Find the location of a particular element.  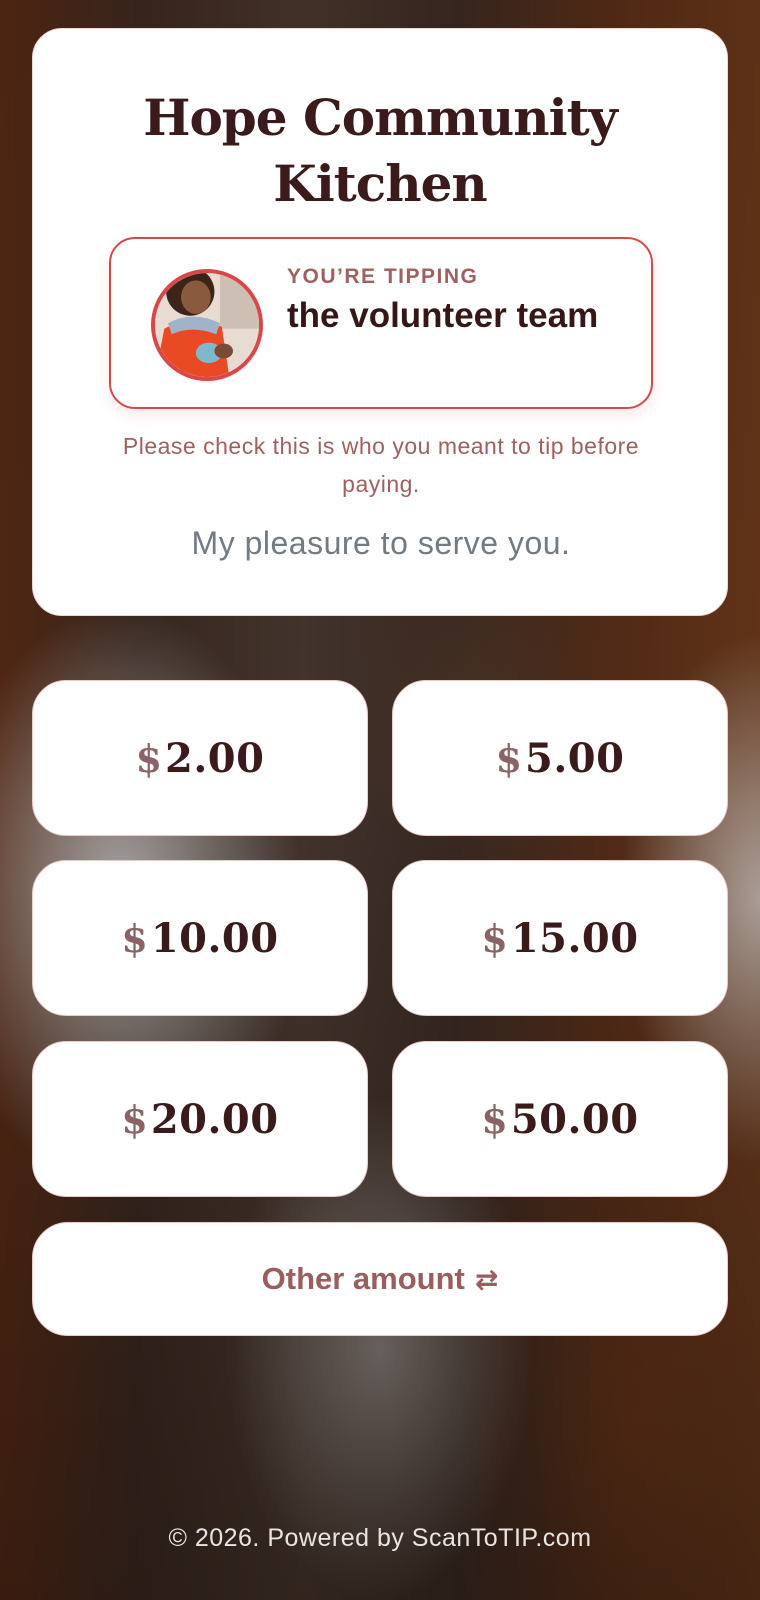

recipient-avatar is located at coordinates (207, 325).